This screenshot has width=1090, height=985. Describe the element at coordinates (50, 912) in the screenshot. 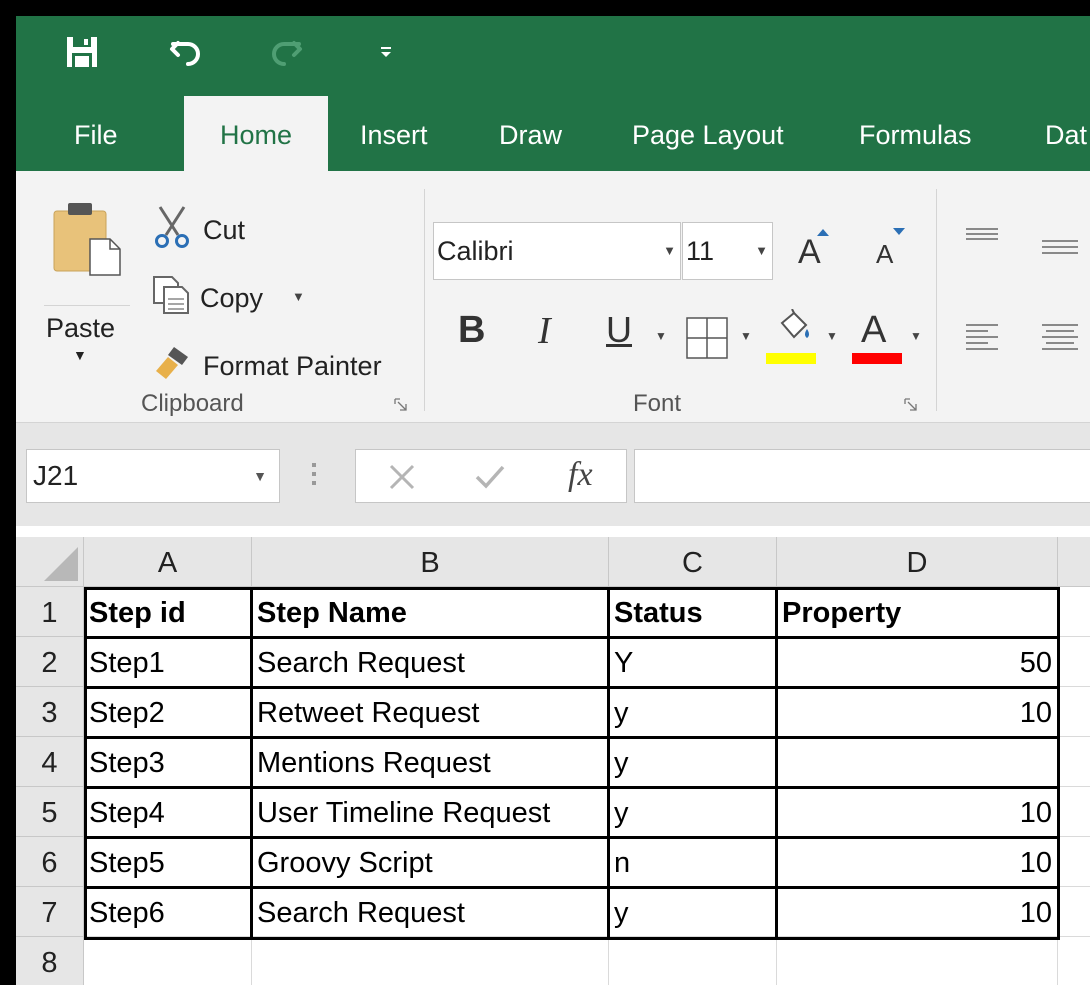

I see `row-header: 7` at that location.